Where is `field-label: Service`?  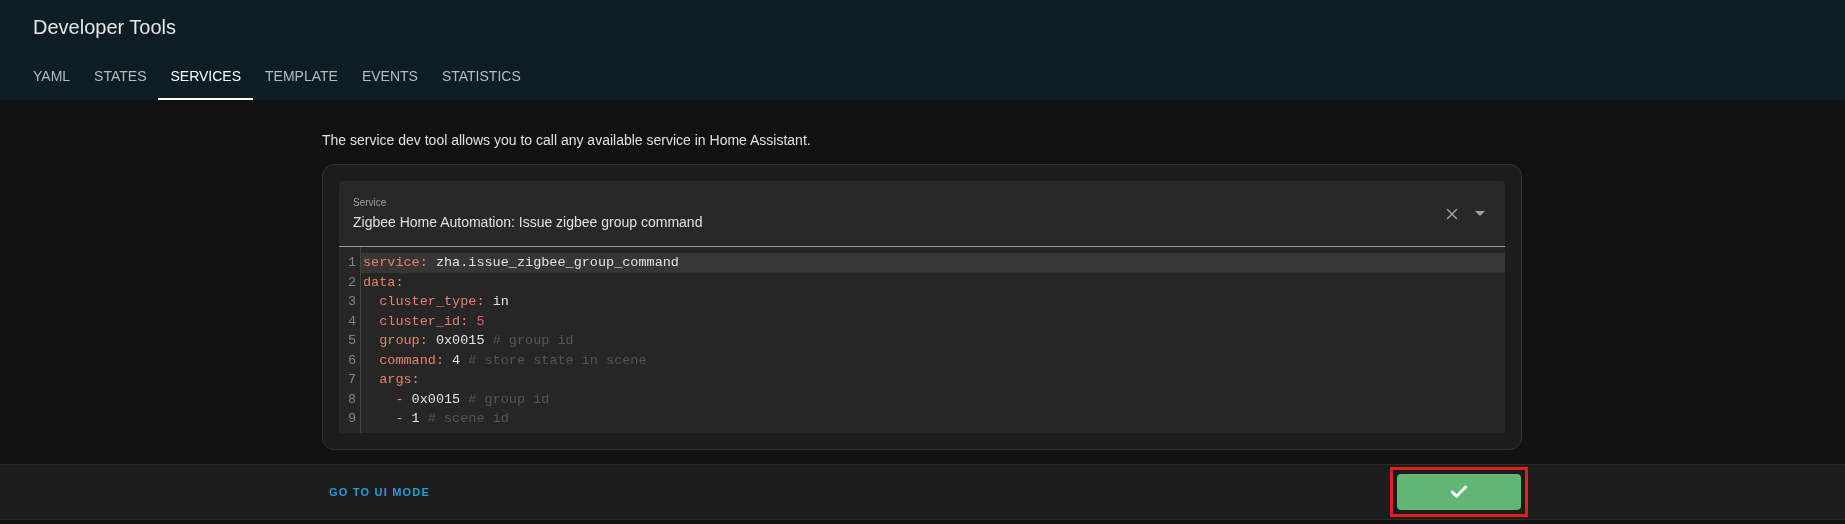
field-label: Service is located at coordinates (370, 202).